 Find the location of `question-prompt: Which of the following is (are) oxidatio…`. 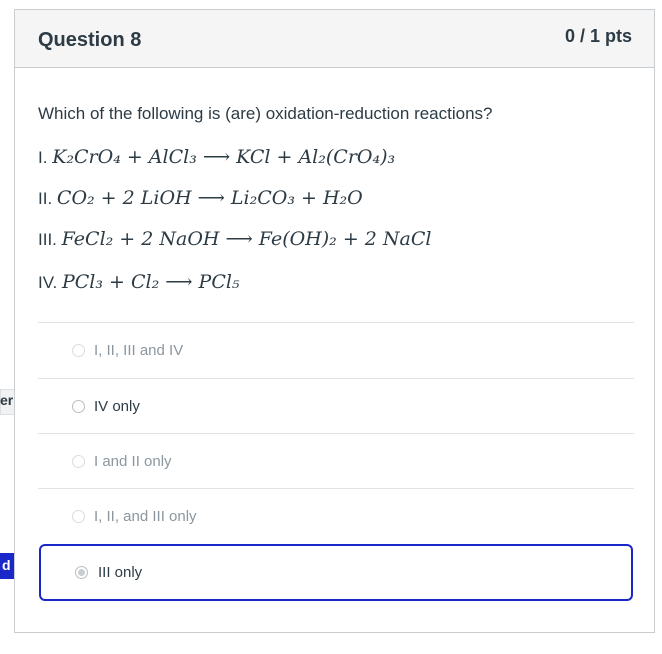

question-prompt: Which of the following is (are) oxidatio… is located at coordinates (265, 113).